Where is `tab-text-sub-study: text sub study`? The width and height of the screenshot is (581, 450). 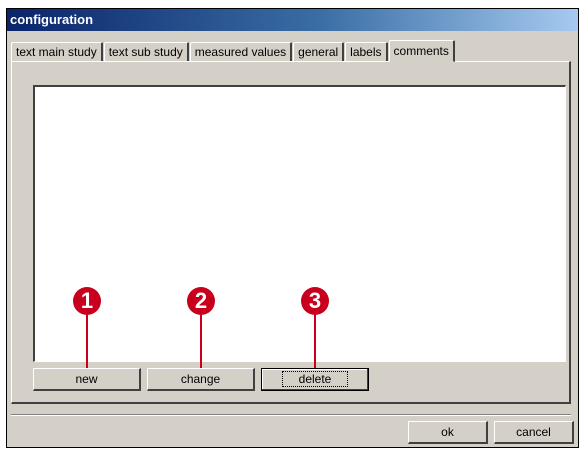 tab-text-sub-study: text sub study is located at coordinates (146, 51).